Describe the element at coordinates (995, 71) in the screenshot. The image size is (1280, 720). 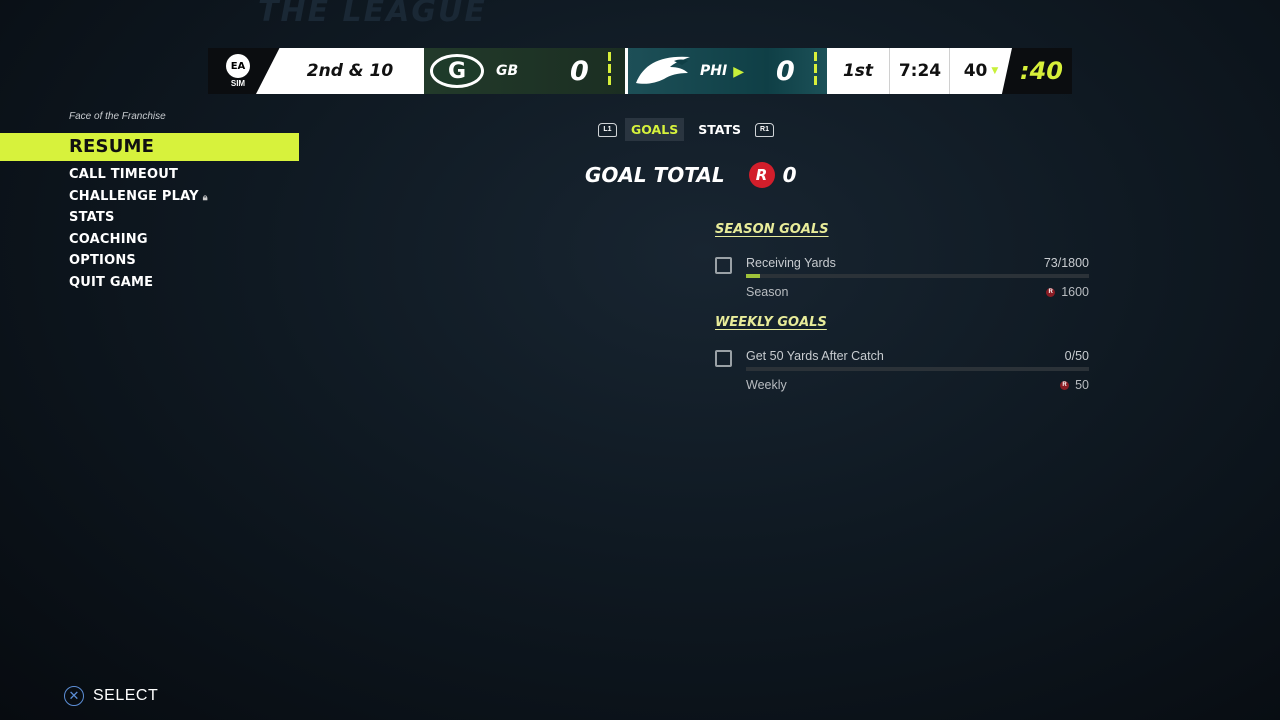
I see `field-direction-icon: ▼` at that location.